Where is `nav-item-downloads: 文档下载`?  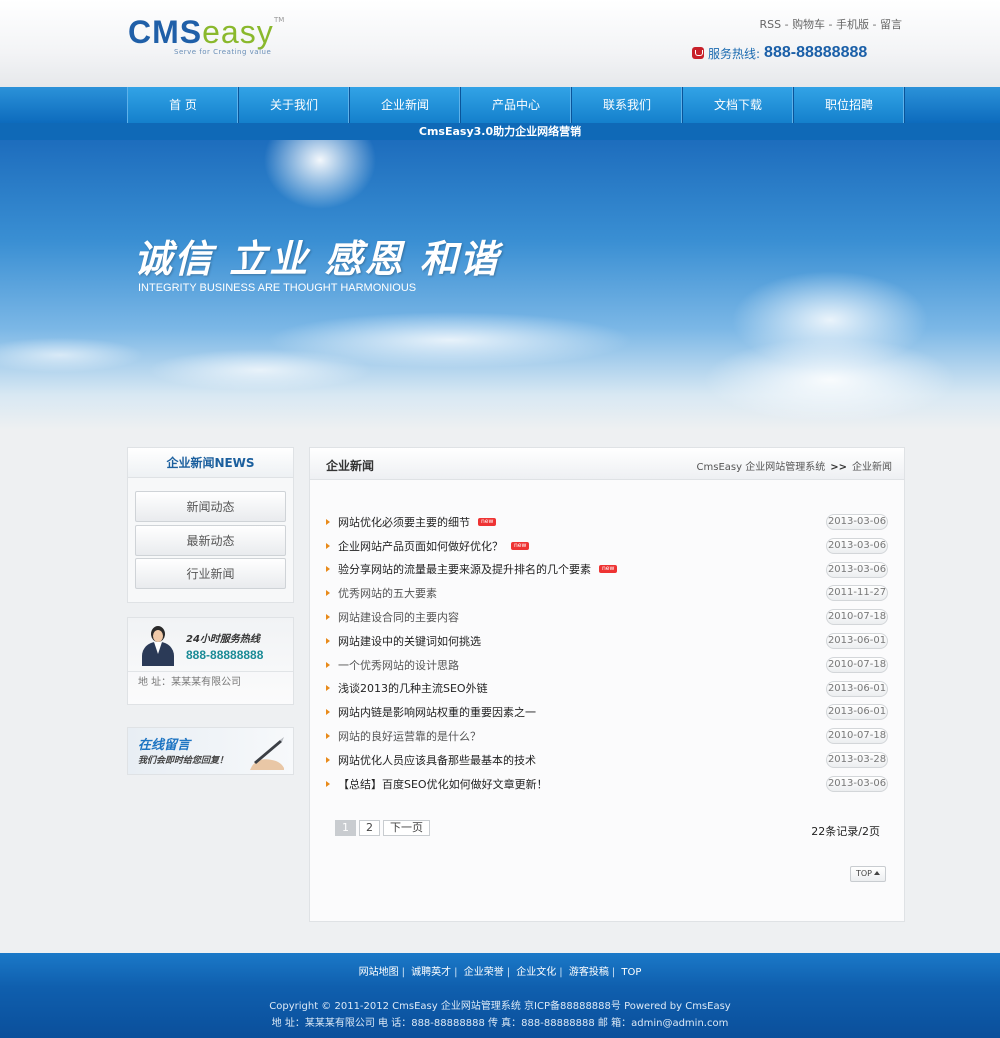
nav-item-downloads: 文档下载 is located at coordinates (738, 105).